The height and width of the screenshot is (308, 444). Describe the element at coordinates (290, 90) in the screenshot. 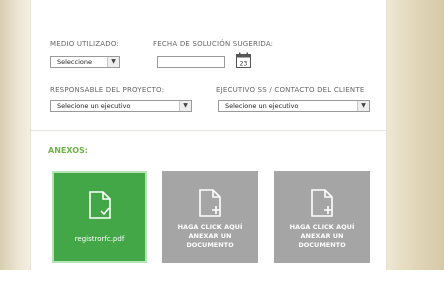

I see `ejecutivo-label: EJECUTIVO SS / CONTACTO DEL CLIENTE` at that location.